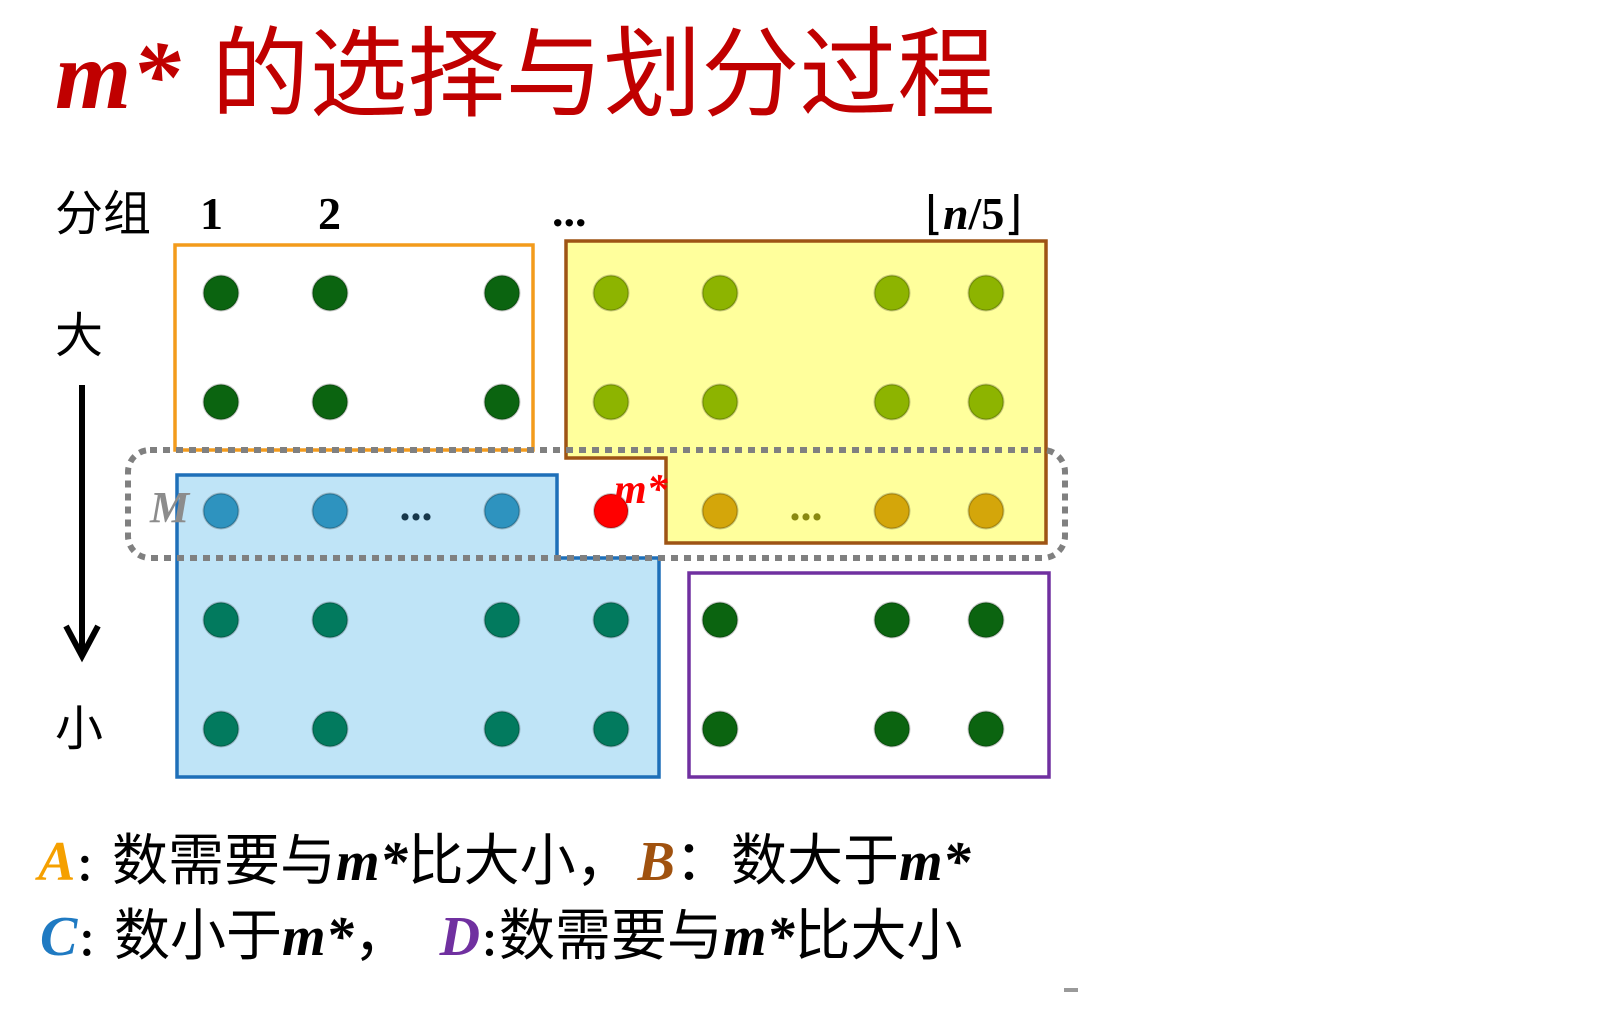  Describe the element at coordinates (55, 862) in the screenshot. I see `legend-a-letter: A` at that location.